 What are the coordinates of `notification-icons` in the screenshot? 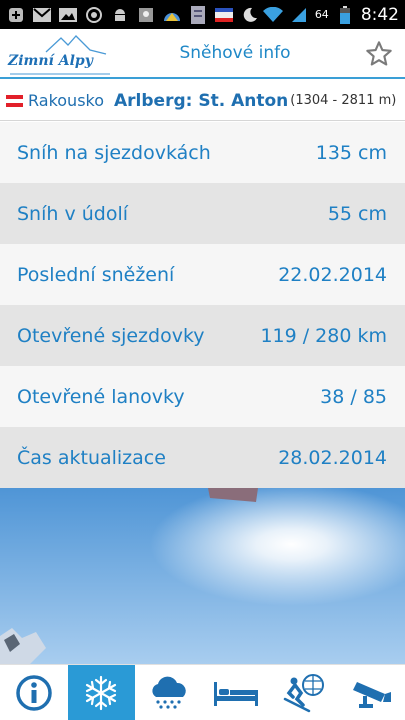 It's located at (133, 14).